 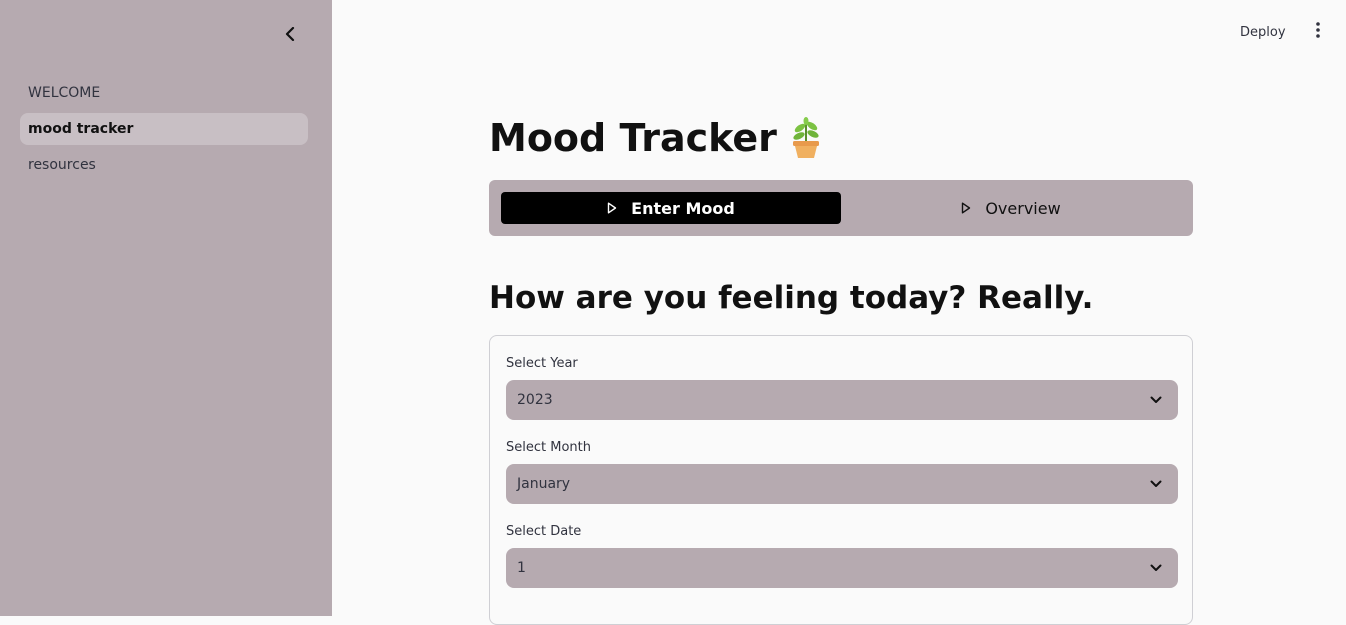 I want to click on sidebar-item-label: resources, so click(x=62, y=165).